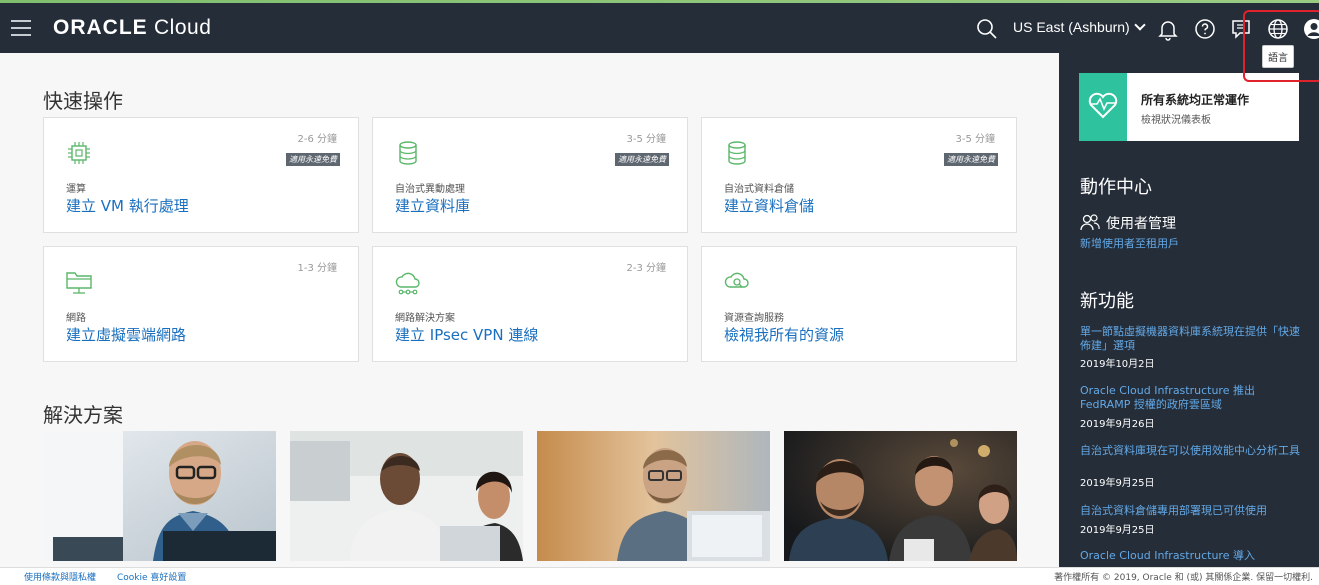 Image resolution: width=1319 pixels, height=585 pixels. I want to click on news-link-4: 自治式資料倉儲專用部署現已可供使用, so click(1190, 511).